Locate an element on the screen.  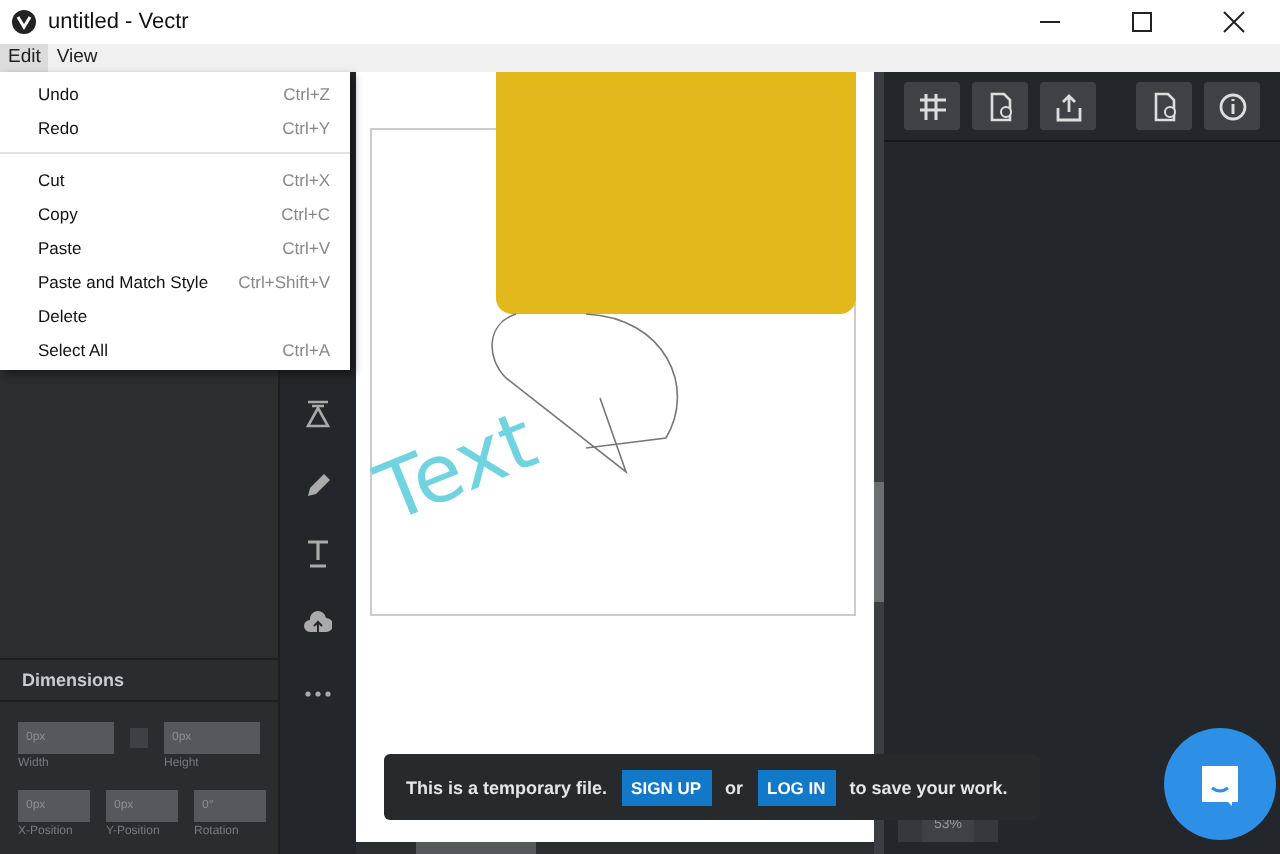
menu-item: Cut Ctrl+X is located at coordinates (175, 179).